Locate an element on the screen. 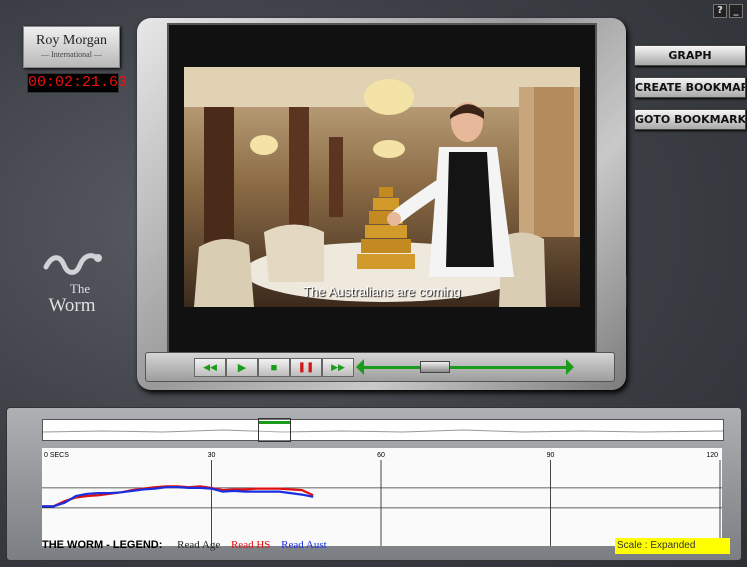 This screenshot has width=747, height=567. worm-head-icon is located at coordinates (98, 258).